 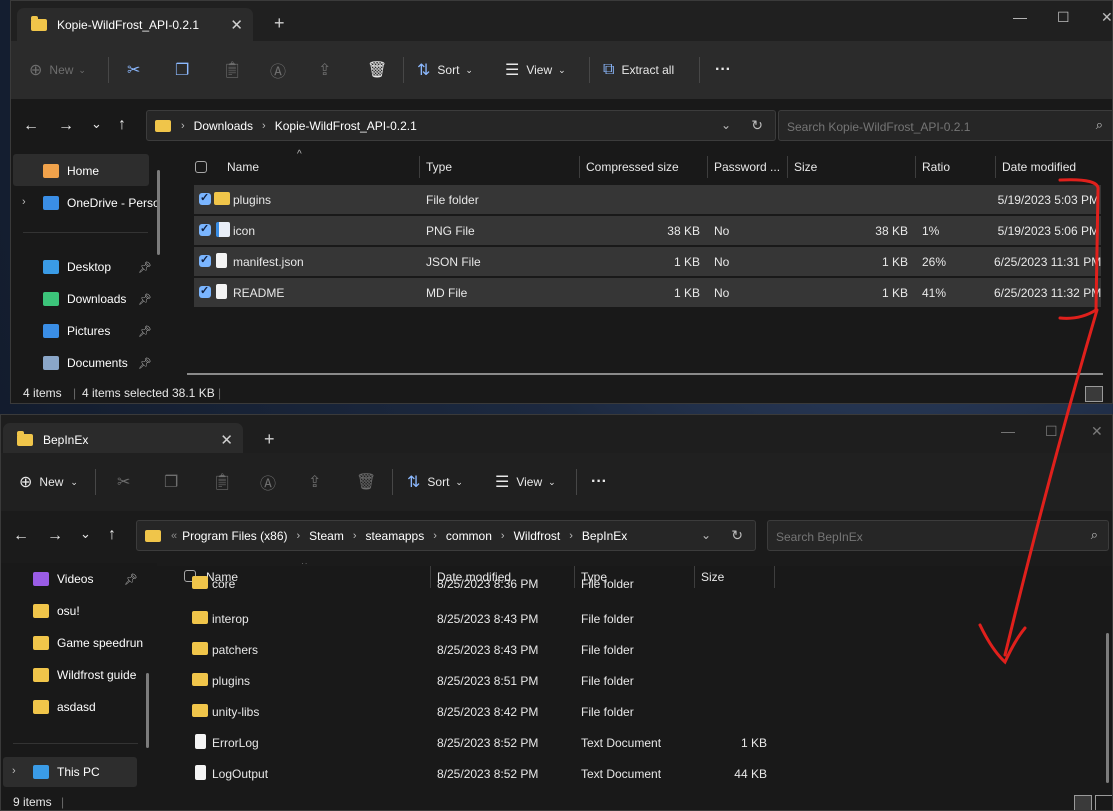 What do you see at coordinates (1063, 17) in the screenshot?
I see `maximize-icon: ☐` at bounding box center [1063, 17].